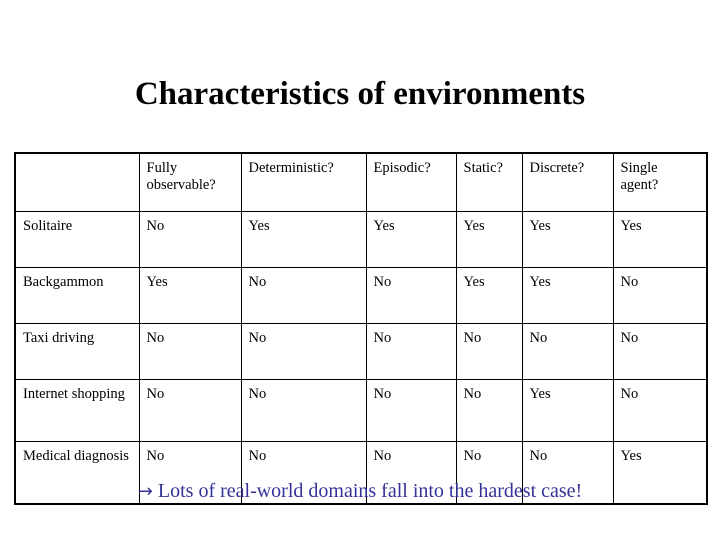  Describe the element at coordinates (190, 410) in the screenshot. I see `cell-internet-shopping-fully-observable: No` at that location.